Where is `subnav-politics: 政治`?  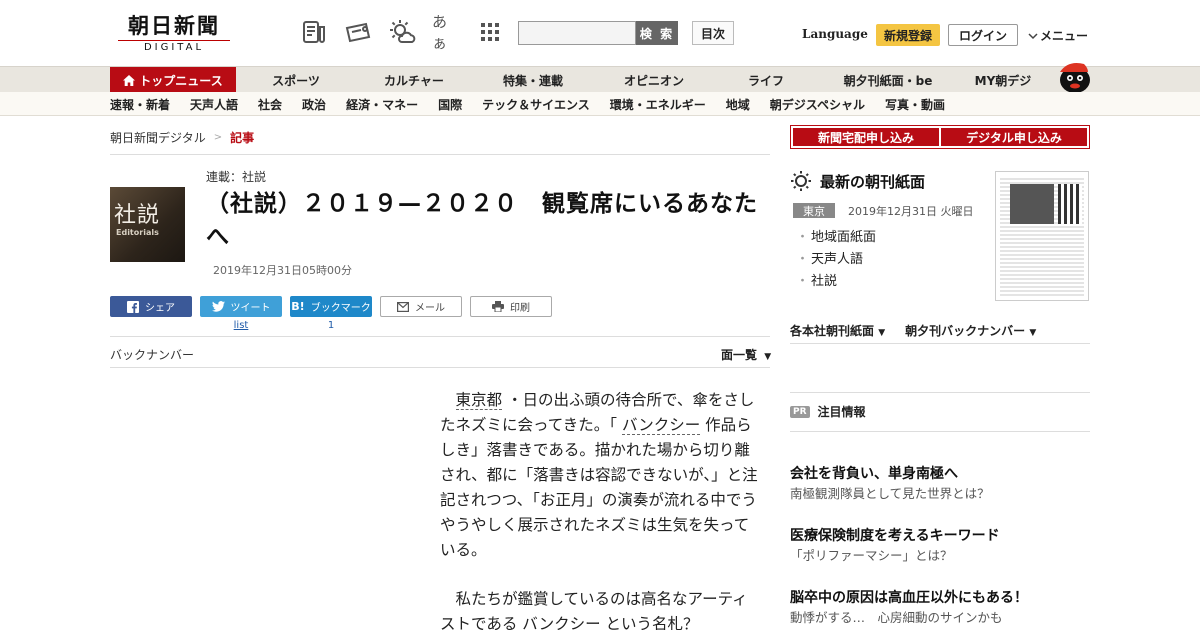
subnav-politics: 政治 is located at coordinates (324, 104).